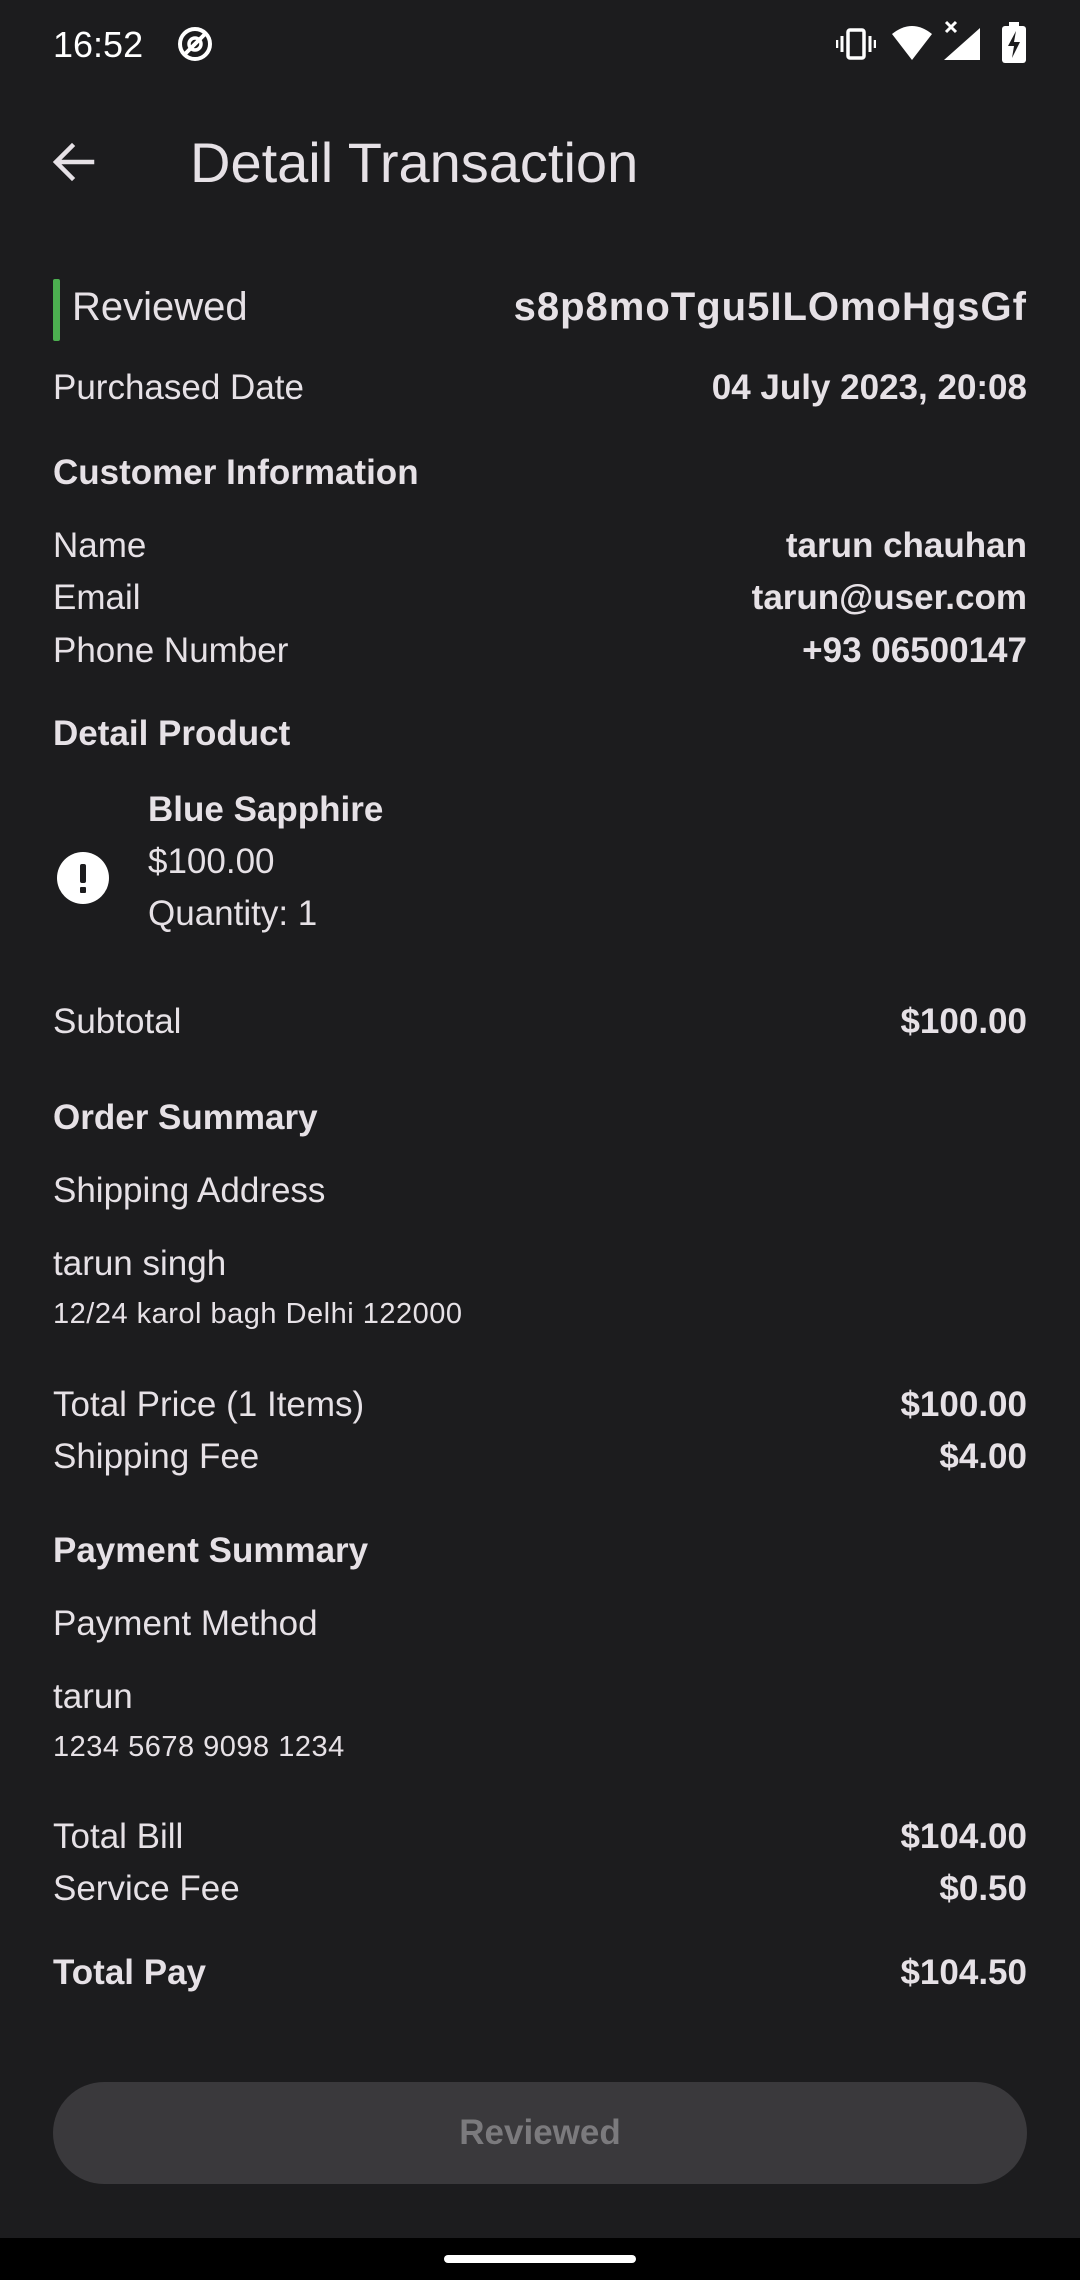  Describe the element at coordinates (199, 1747) in the screenshot. I see `card-number: 1234 5678 9098 1234` at that location.